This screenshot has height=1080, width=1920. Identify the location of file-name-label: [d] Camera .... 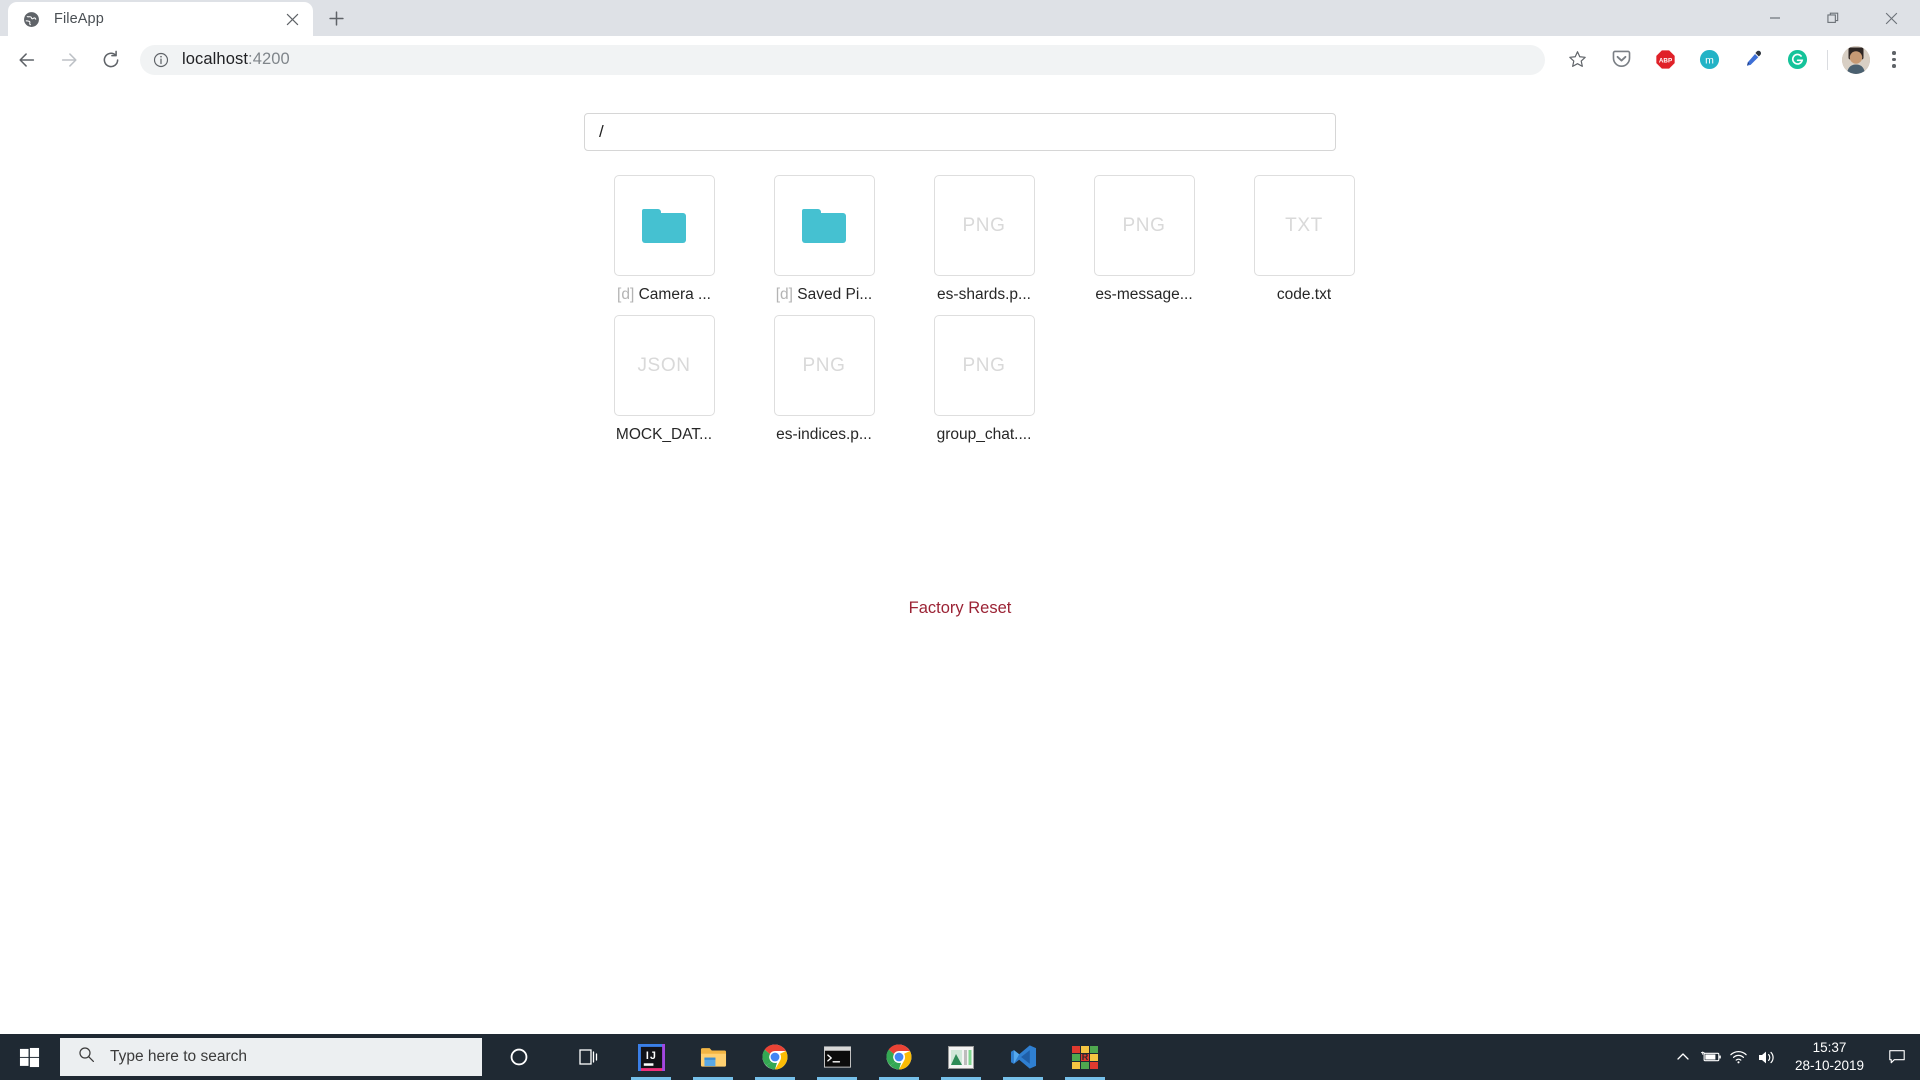
(664, 294).